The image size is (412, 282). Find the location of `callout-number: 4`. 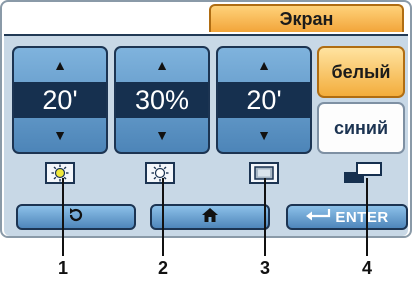

callout-number: 4 is located at coordinates (366, 268).